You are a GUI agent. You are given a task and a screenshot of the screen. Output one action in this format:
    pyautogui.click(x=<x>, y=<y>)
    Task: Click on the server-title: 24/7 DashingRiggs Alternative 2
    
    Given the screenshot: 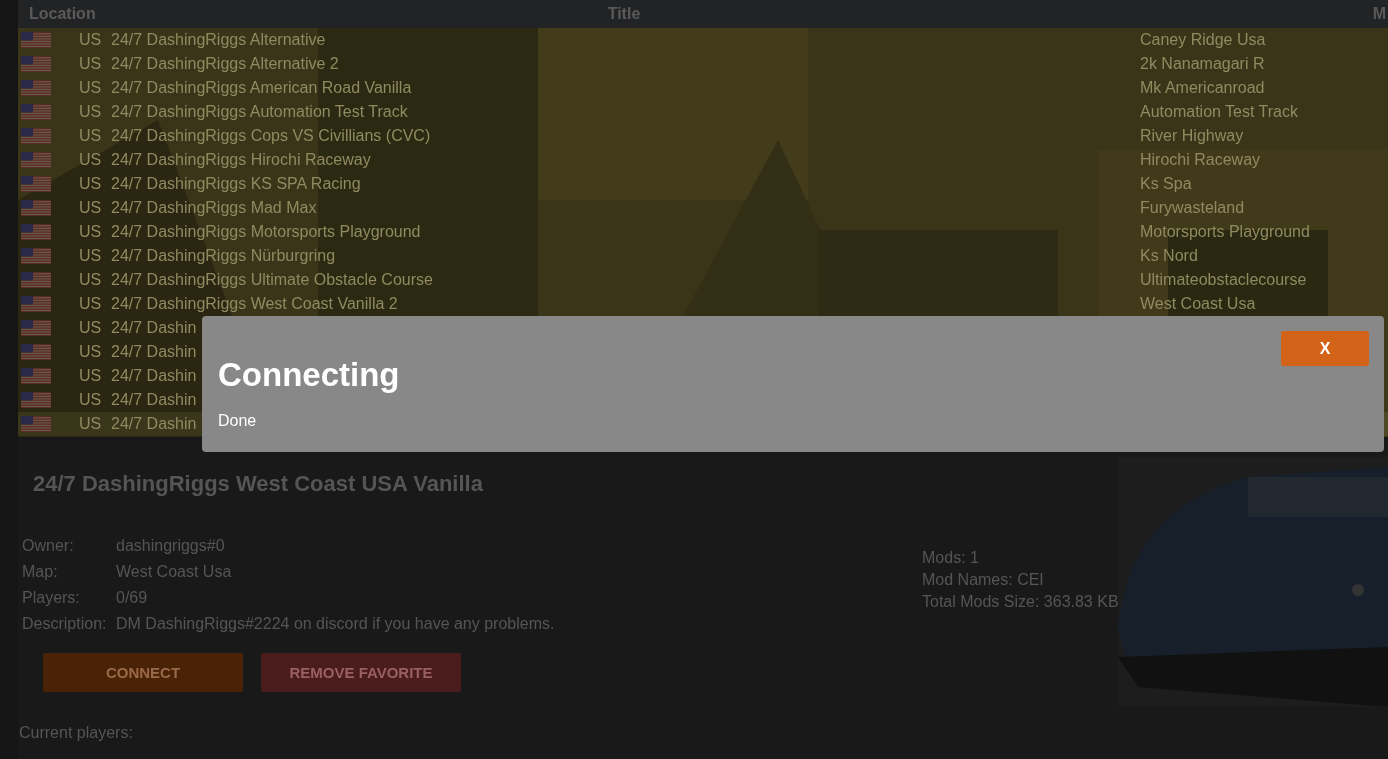 What is the action you would take?
    pyautogui.click(x=225, y=64)
    